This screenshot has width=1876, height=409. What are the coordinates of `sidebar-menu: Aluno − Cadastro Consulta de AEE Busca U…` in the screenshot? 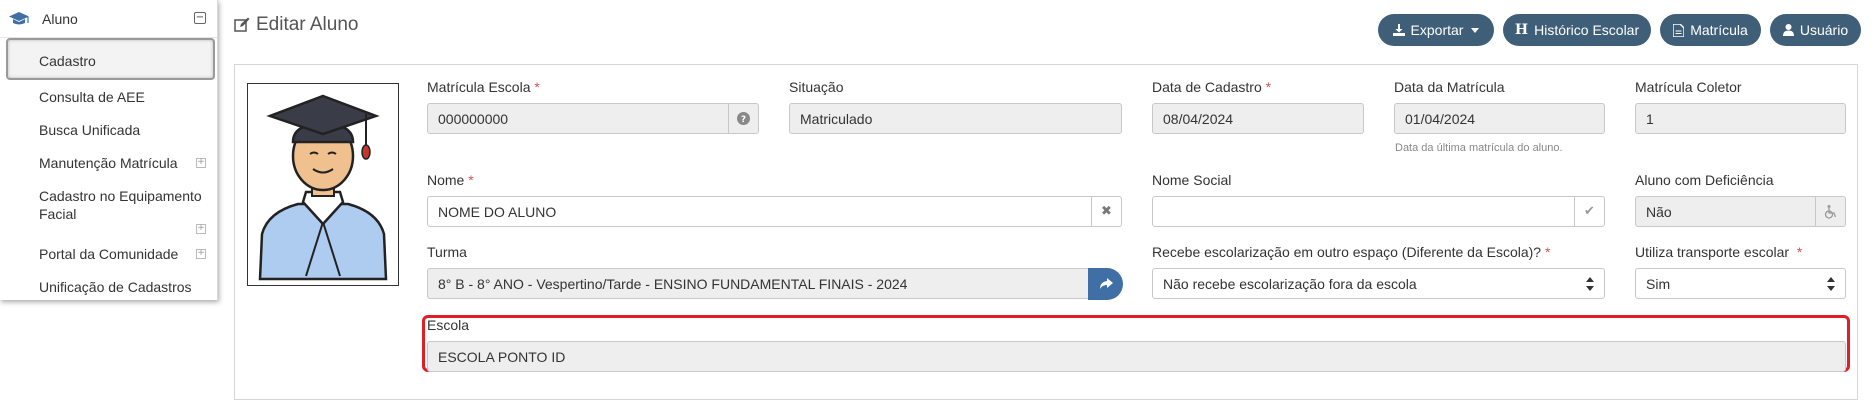 It's located at (109, 150).